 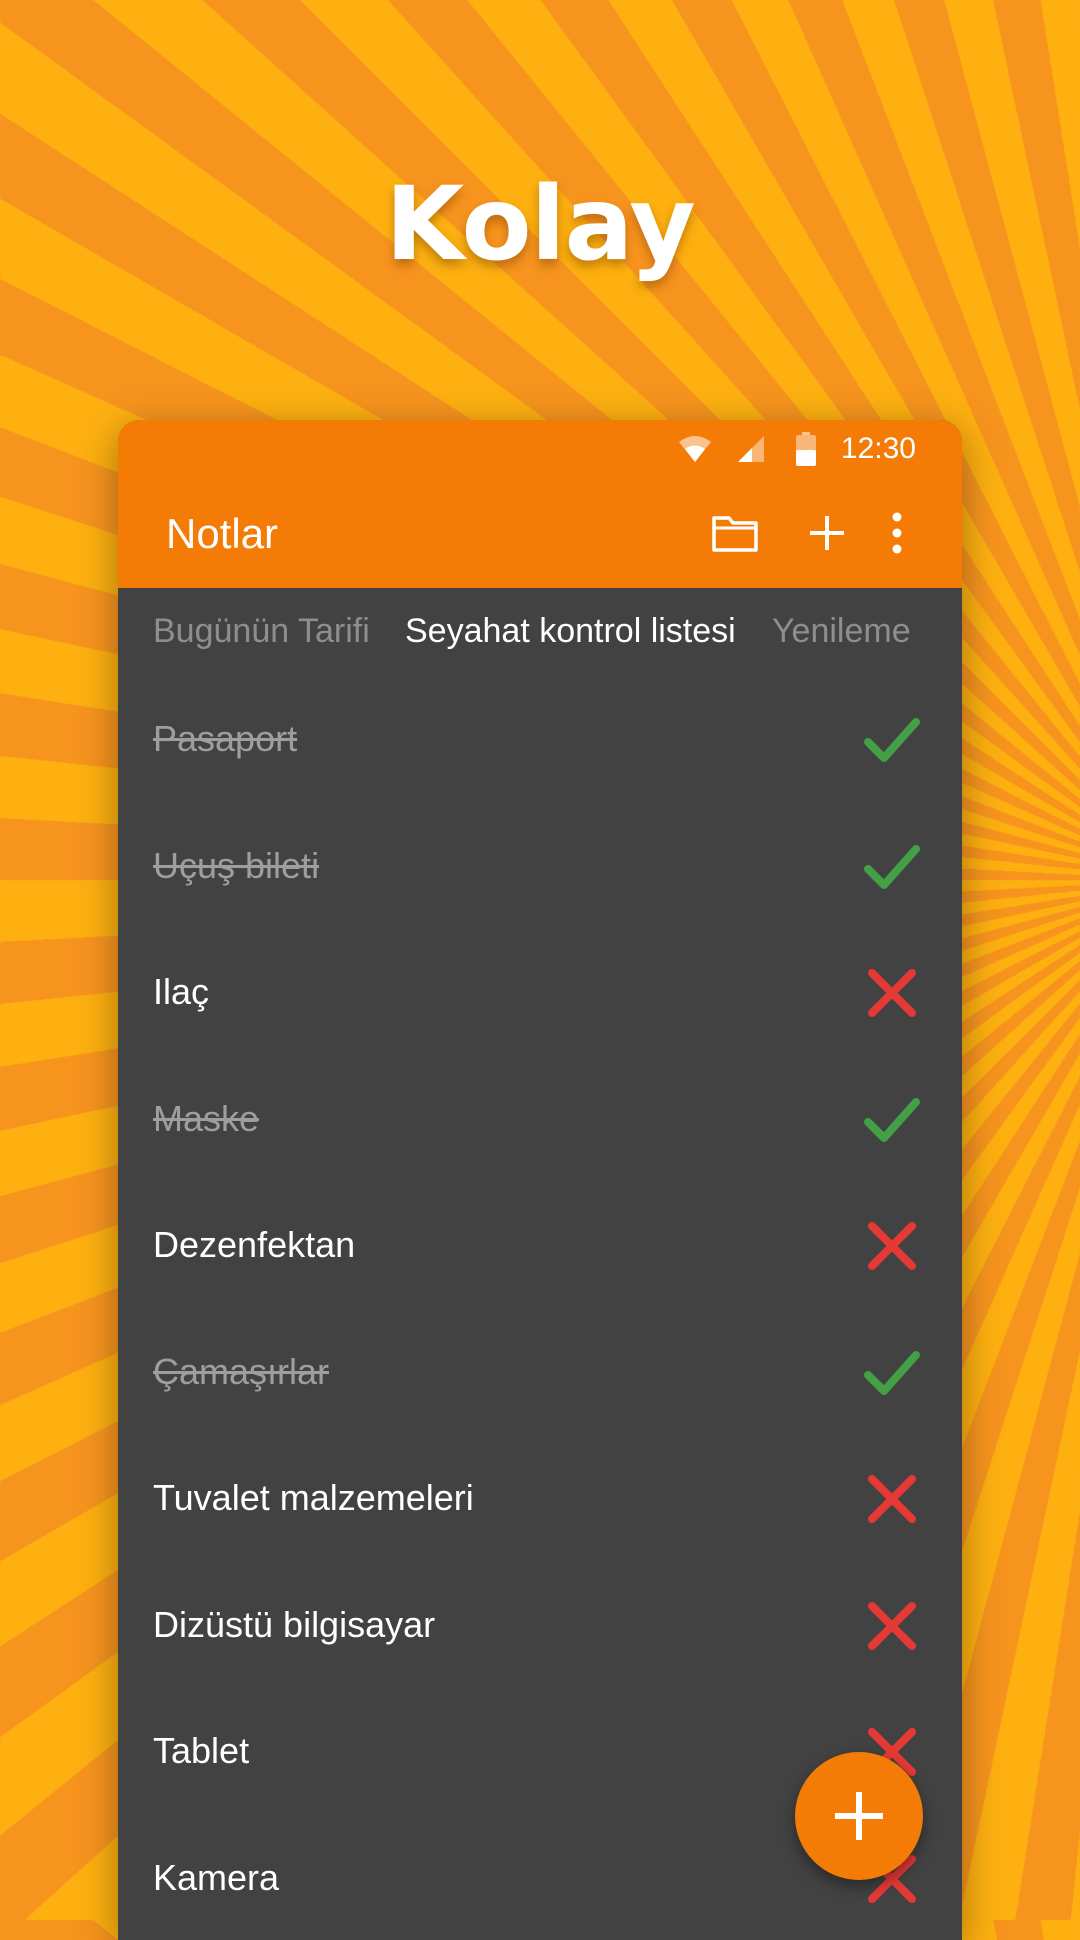 I want to click on promo-headline: Kolay, so click(x=540, y=224).